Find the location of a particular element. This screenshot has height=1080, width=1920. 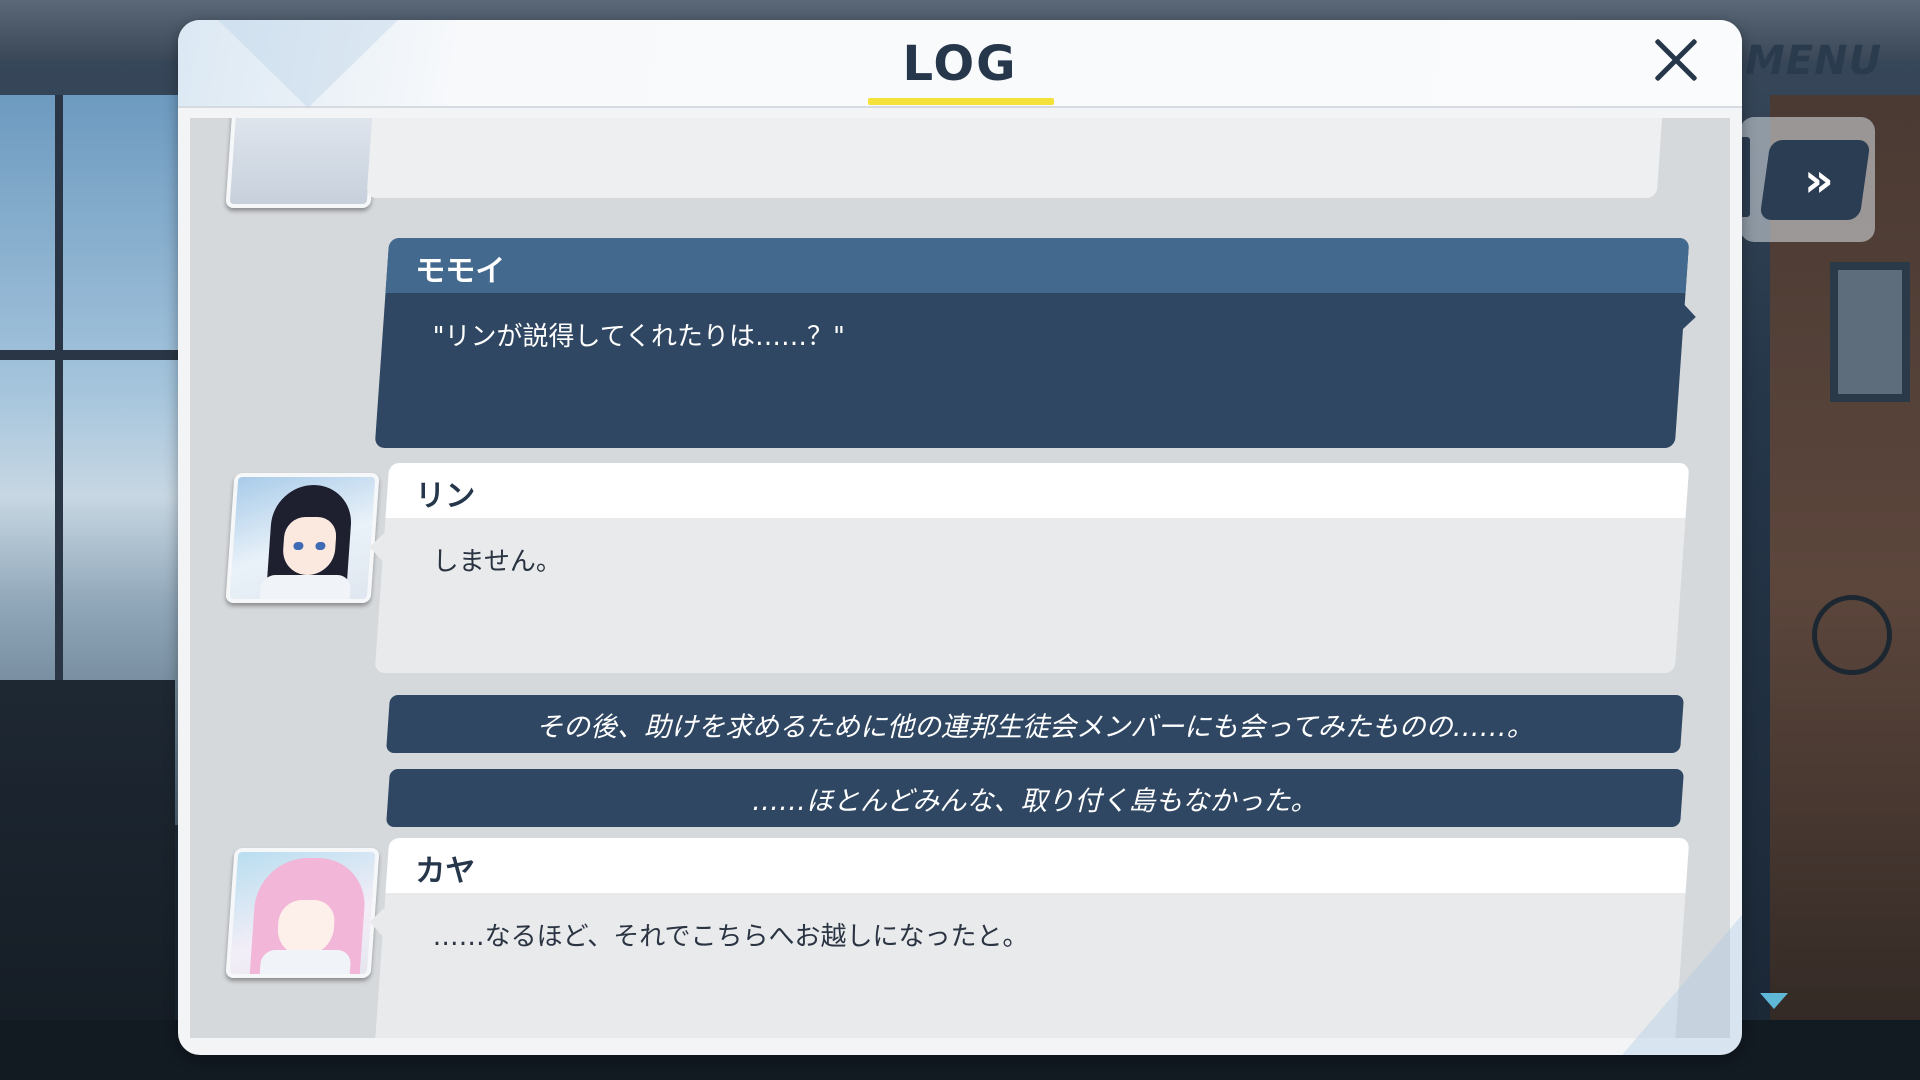

log-entry-rin: リン しません。 is located at coordinates (1029, 568).